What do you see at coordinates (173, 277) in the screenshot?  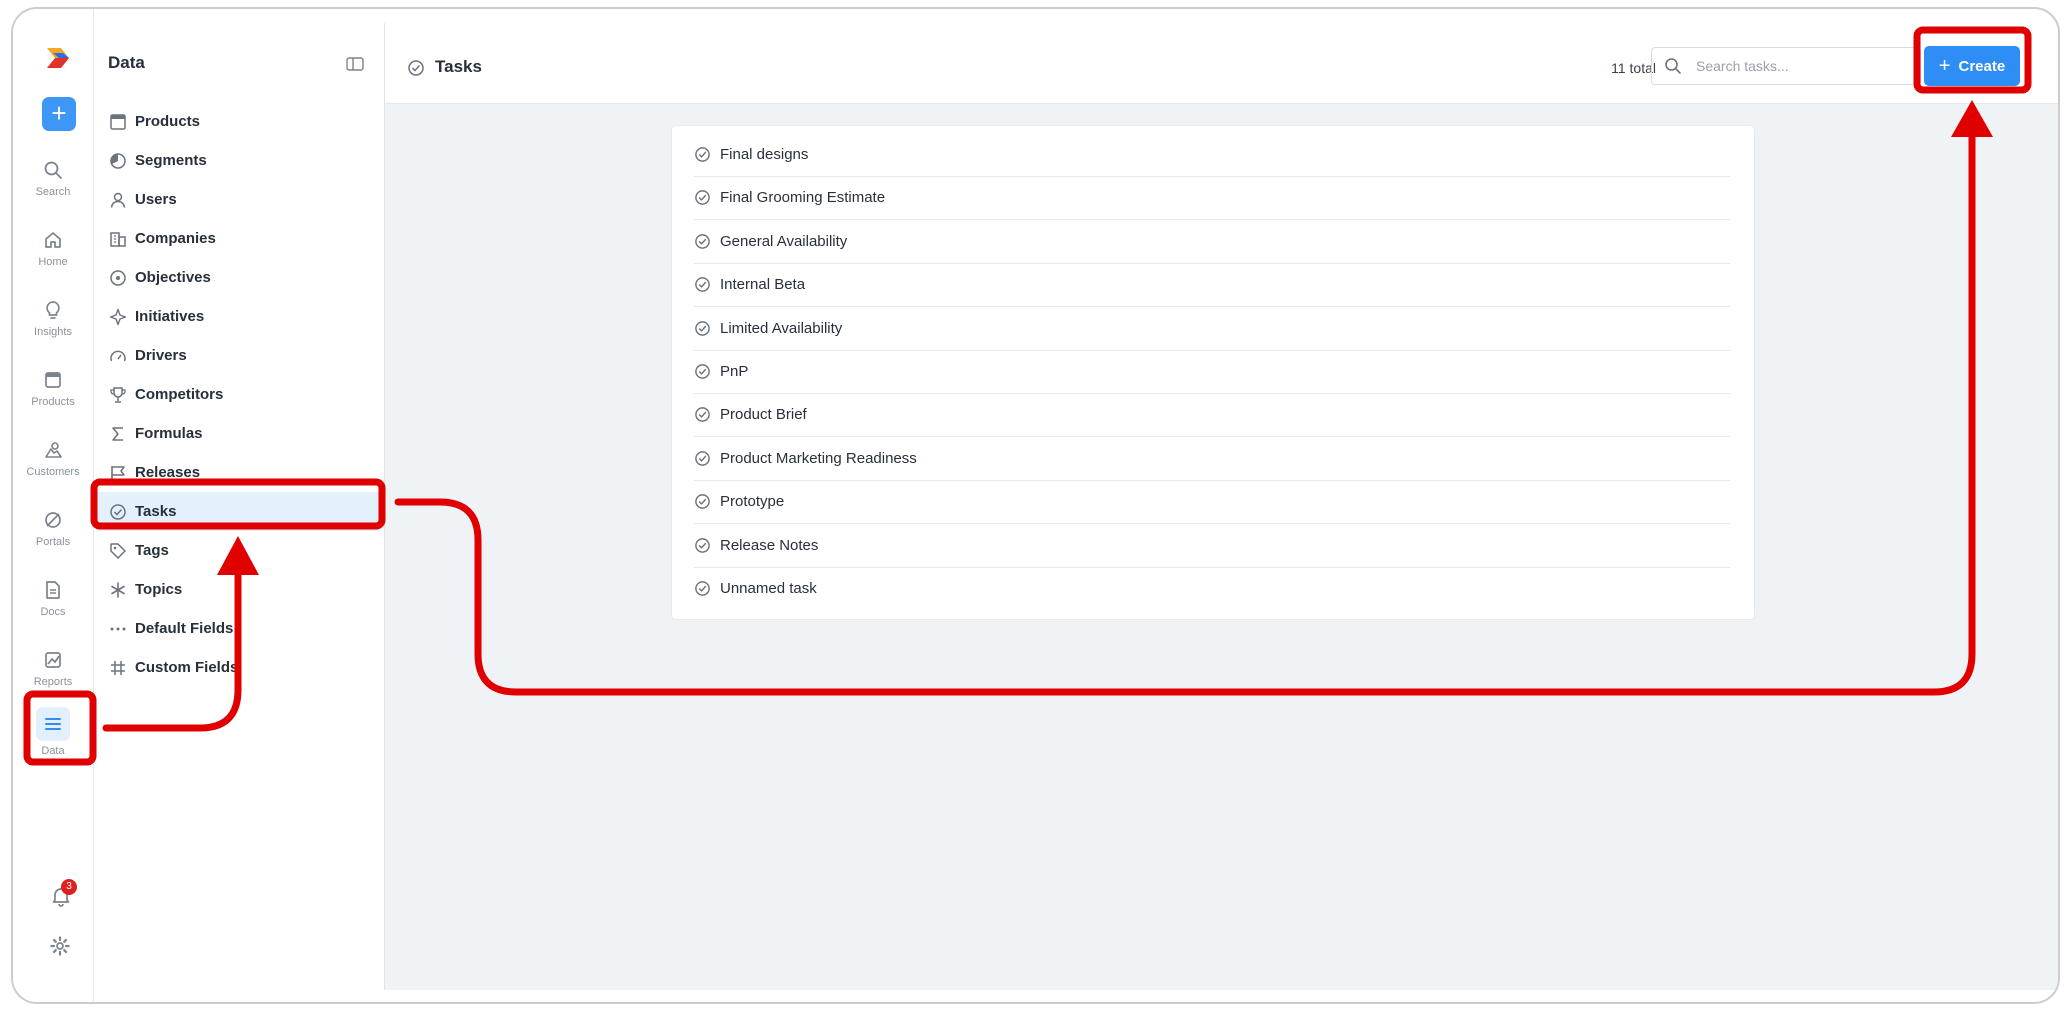 I see `sidebar-item-label: Objectives` at bounding box center [173, 277].